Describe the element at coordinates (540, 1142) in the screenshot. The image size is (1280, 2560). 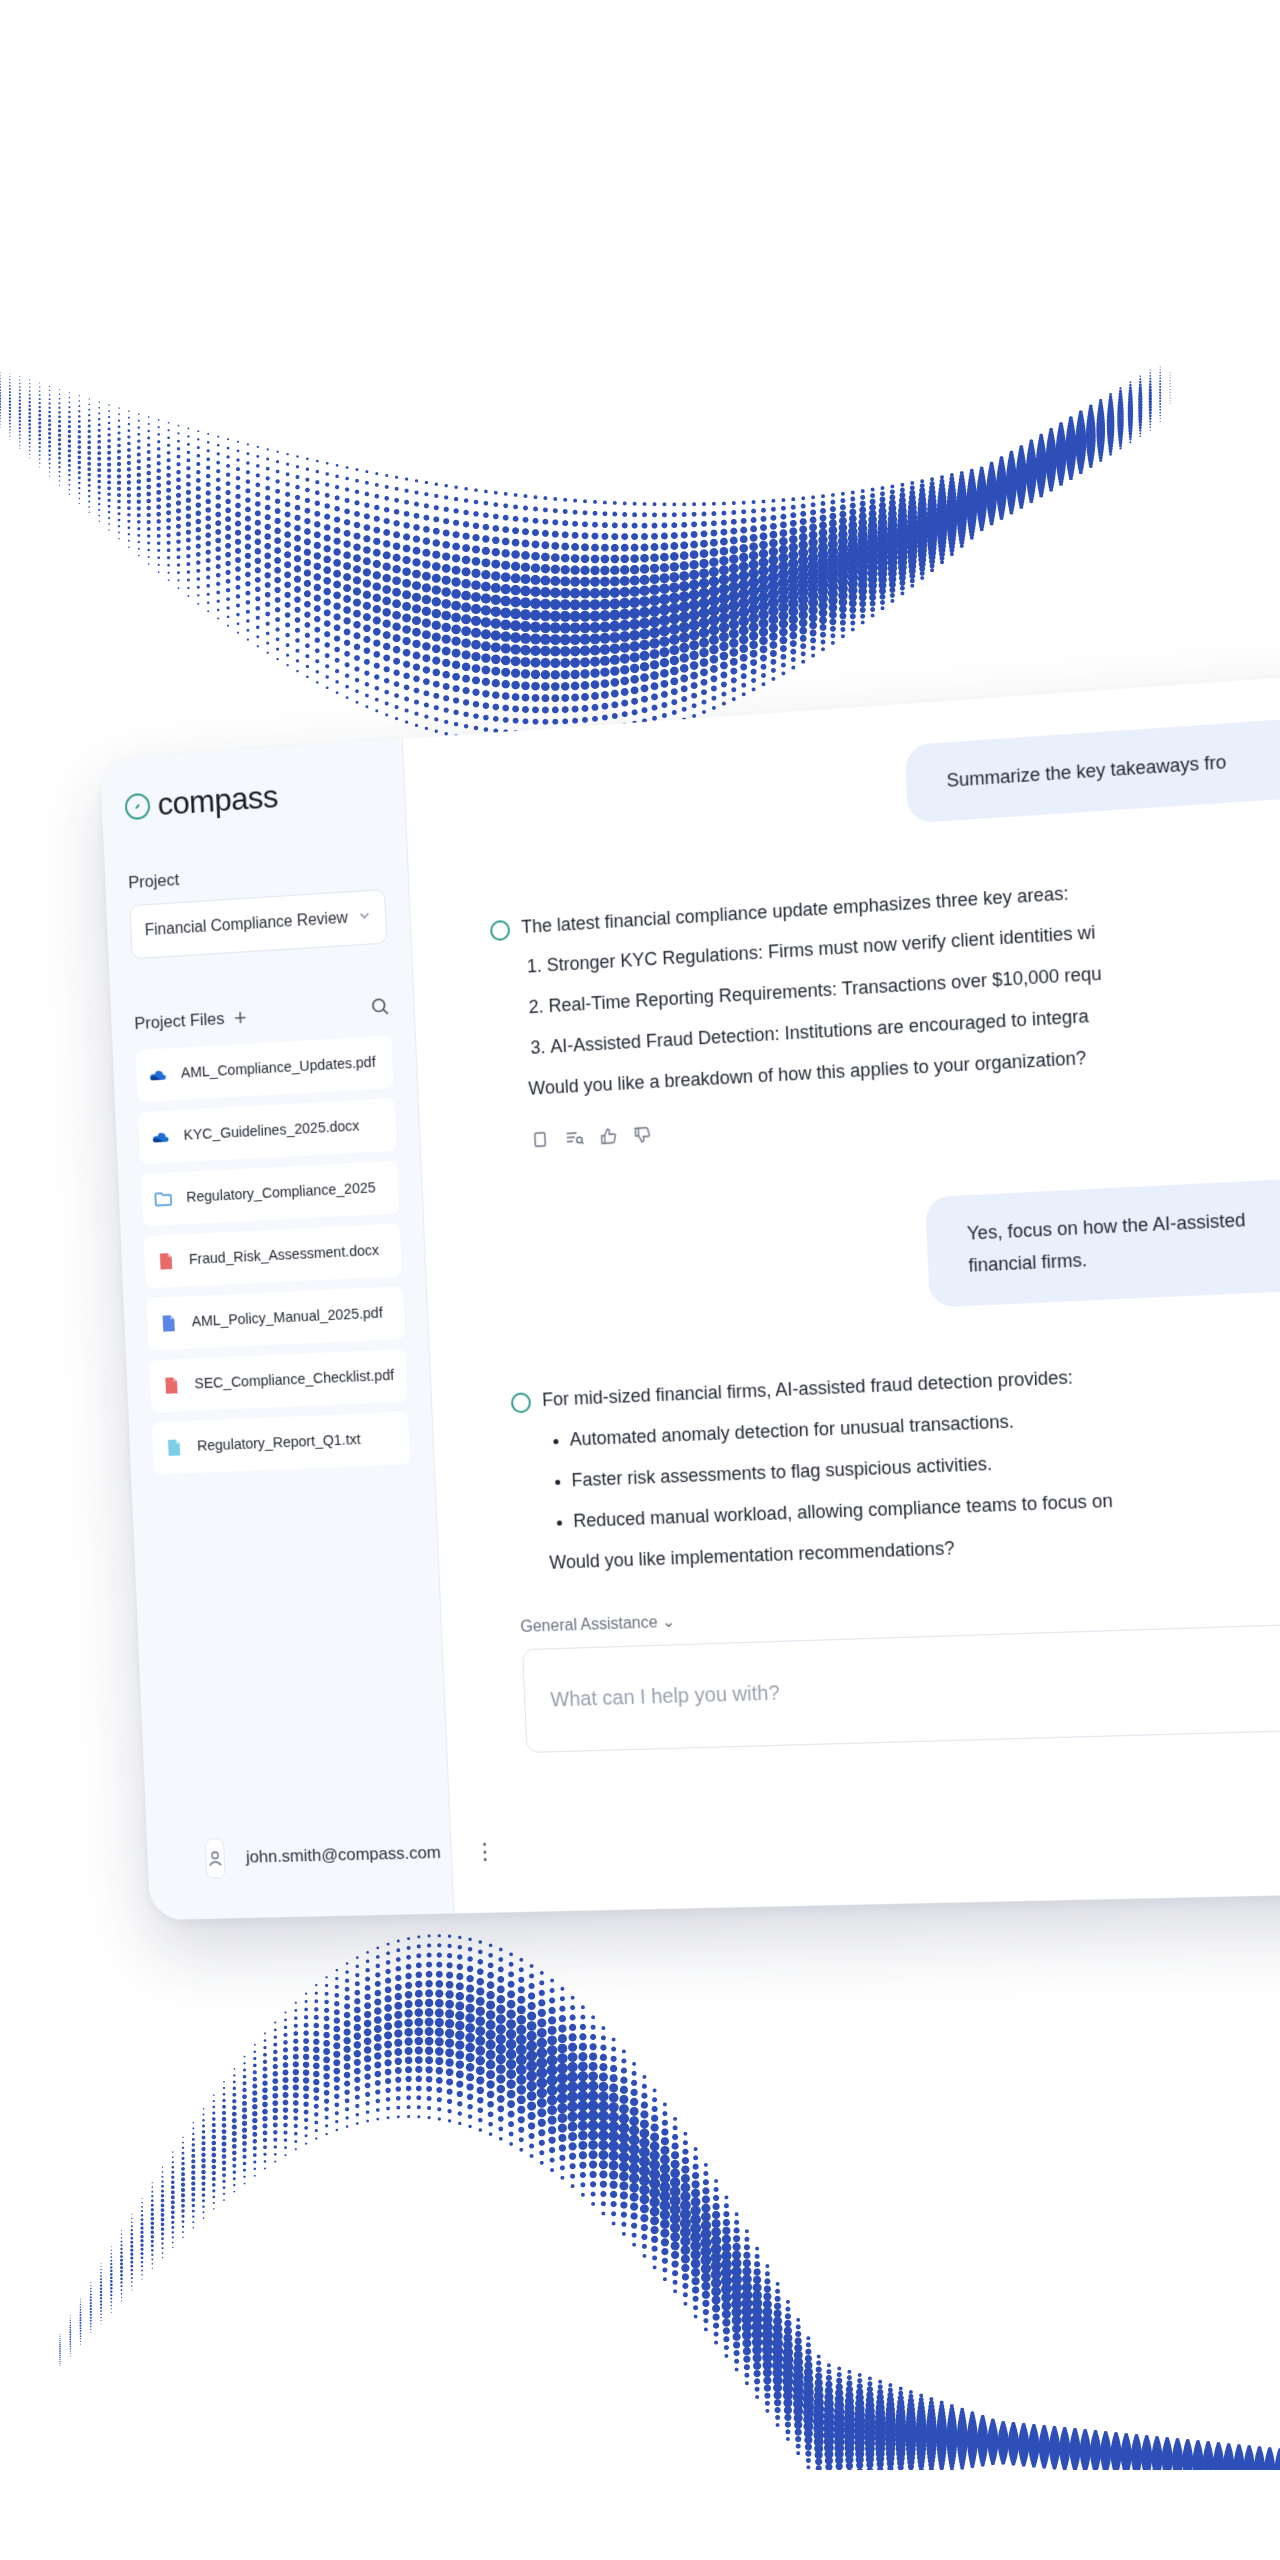
I see `copy-icon` at that location.